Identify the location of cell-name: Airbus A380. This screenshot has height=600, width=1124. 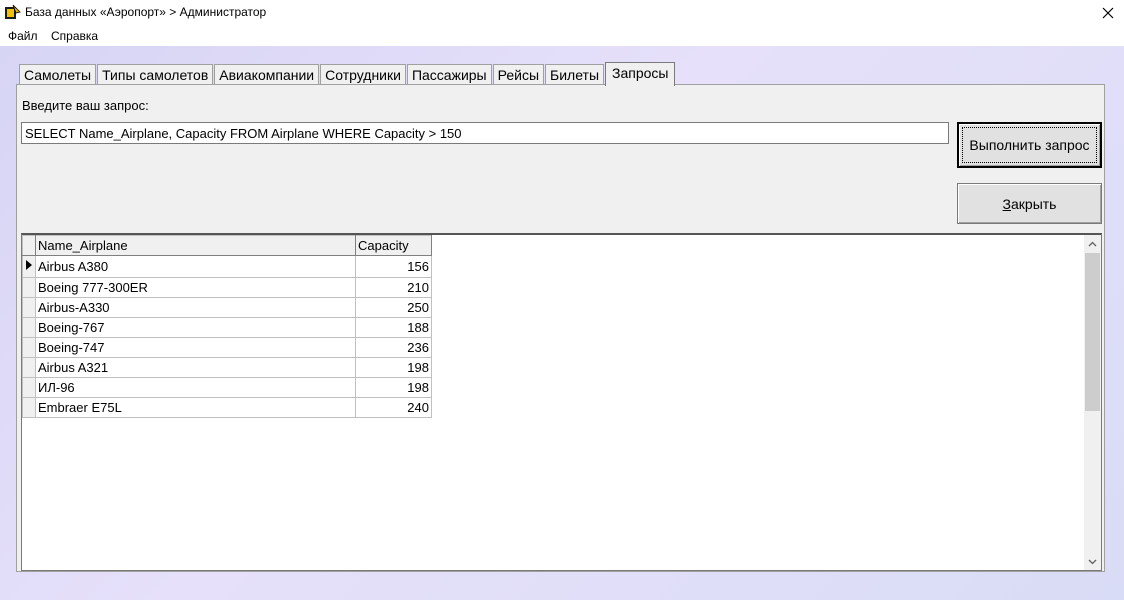
(195, 266).